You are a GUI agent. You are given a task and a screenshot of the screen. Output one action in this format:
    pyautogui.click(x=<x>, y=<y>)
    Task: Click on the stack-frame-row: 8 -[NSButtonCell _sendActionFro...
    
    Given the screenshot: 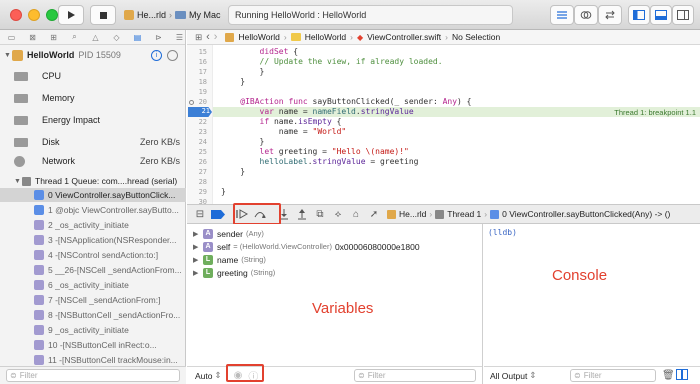 What is the action you would take?
    pyautogui.click(x=93, y=315)
    